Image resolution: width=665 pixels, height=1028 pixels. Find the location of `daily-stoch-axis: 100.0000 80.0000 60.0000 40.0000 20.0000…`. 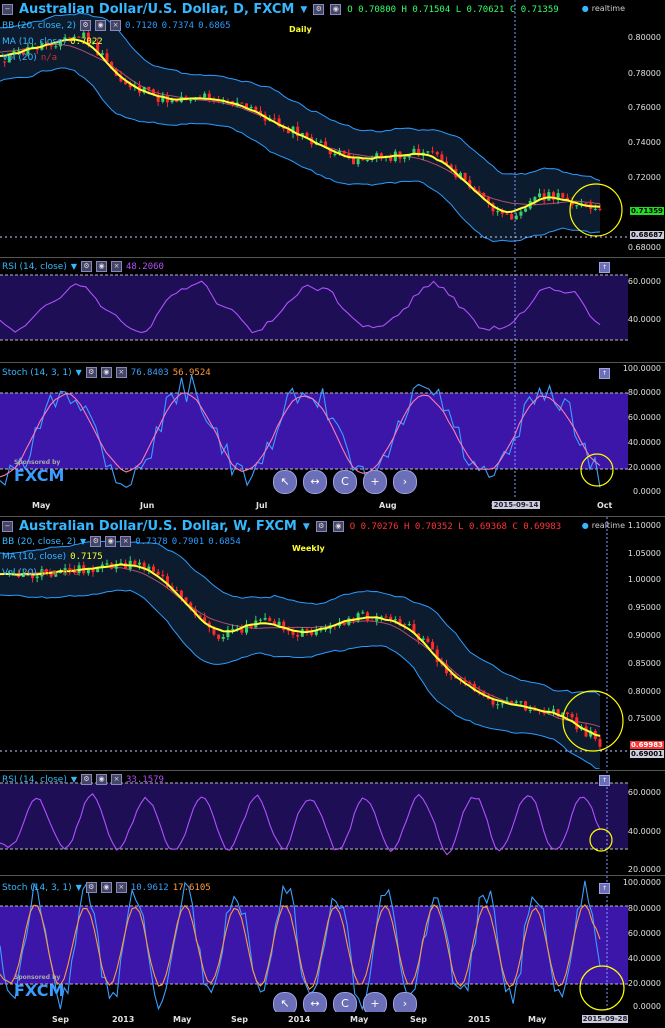

daily-stoch-axis: 100.0000 80.0000 60.0000 40.0000 20.0000… is located at coordinates (644, 430).